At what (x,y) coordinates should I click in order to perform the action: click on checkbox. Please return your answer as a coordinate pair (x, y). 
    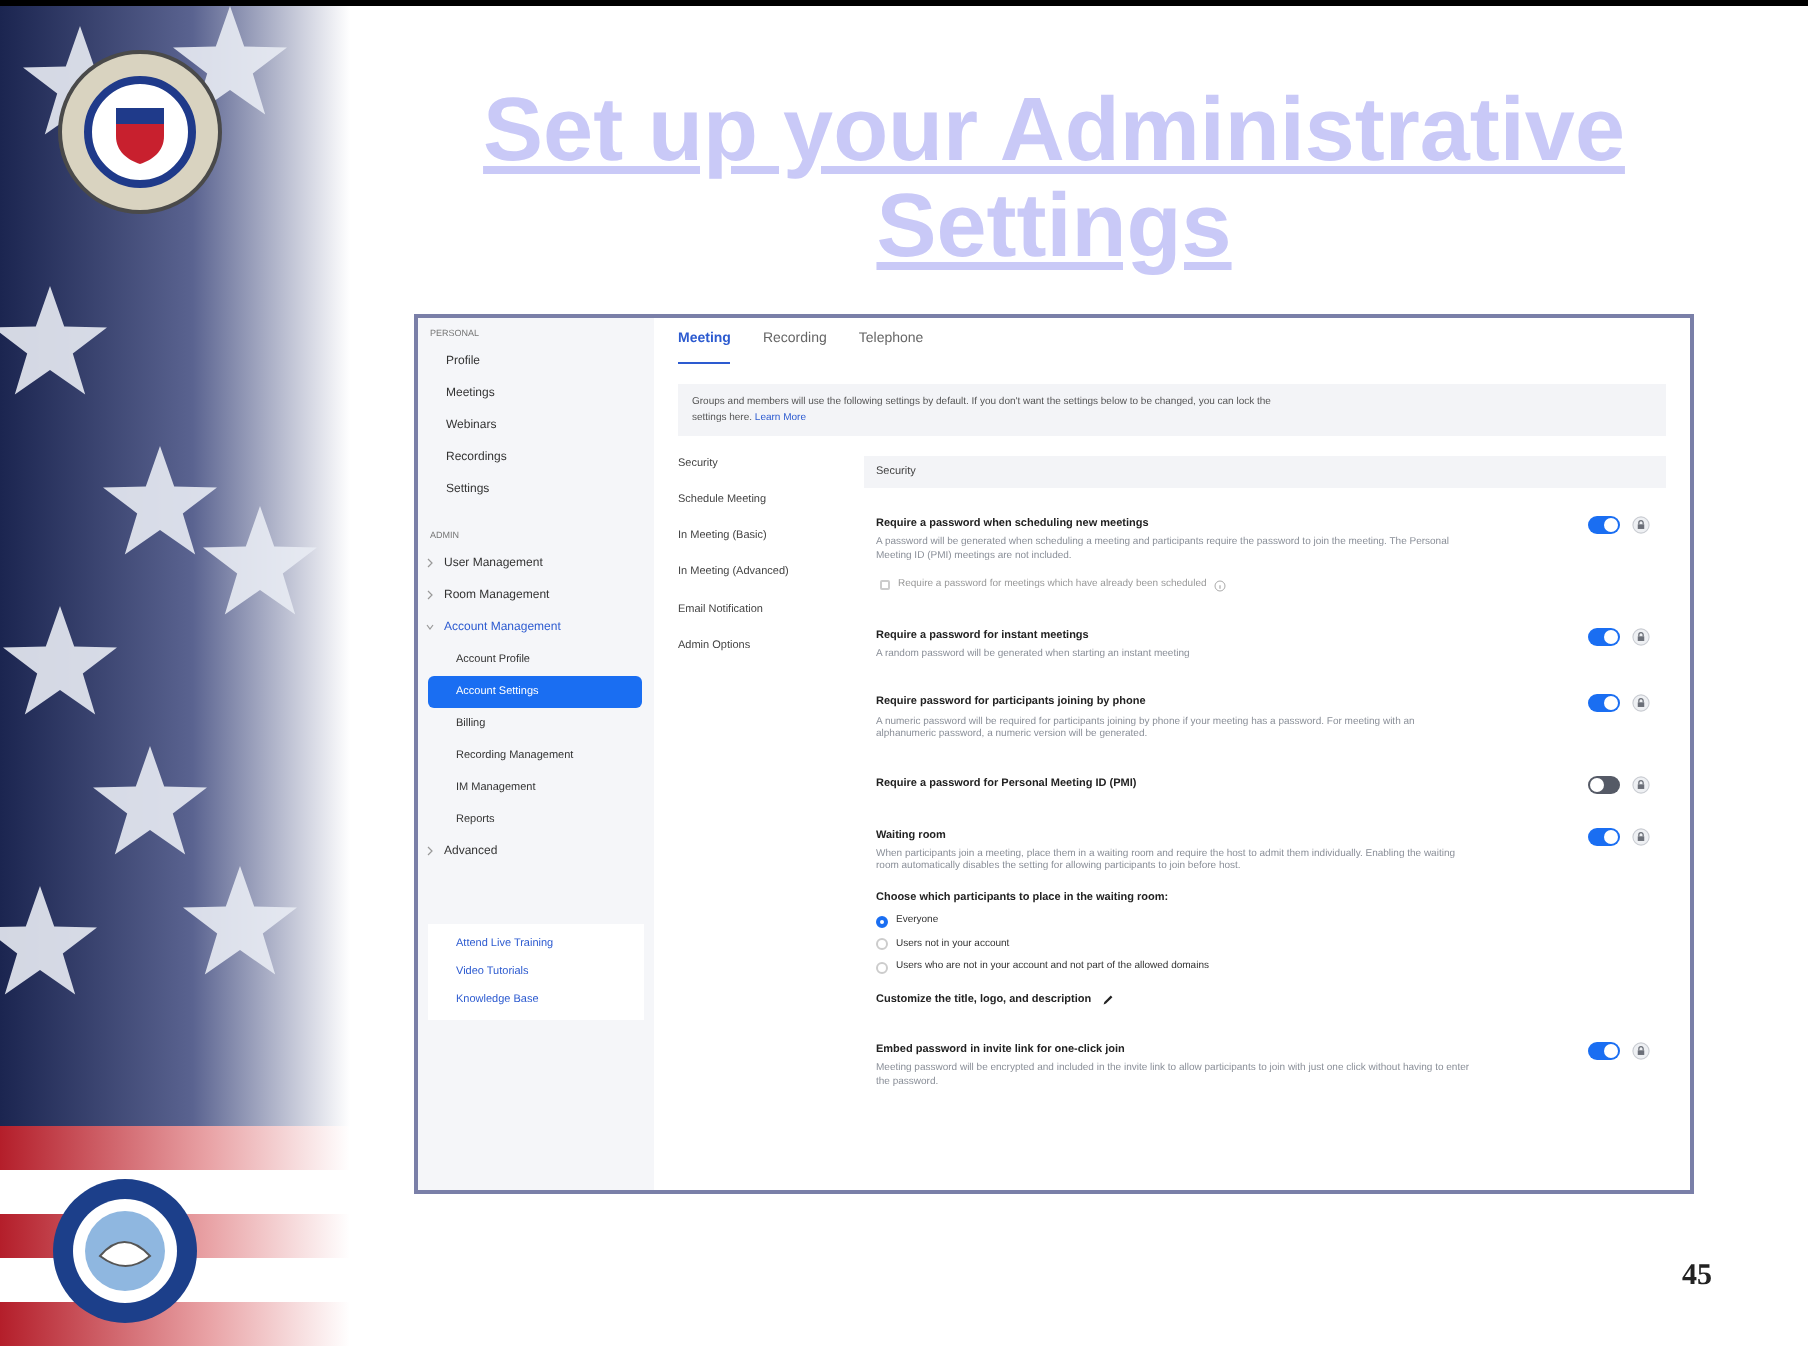
    Looking at the image, I should click on (885, 585).